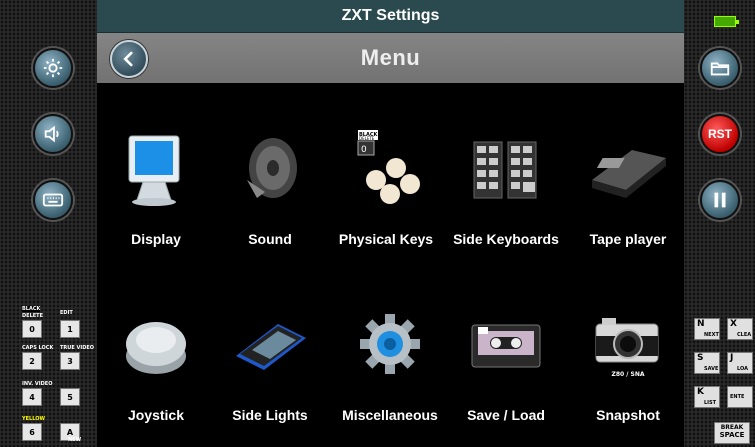  I want to click on menu-bar: Menu, so click(390, 58).